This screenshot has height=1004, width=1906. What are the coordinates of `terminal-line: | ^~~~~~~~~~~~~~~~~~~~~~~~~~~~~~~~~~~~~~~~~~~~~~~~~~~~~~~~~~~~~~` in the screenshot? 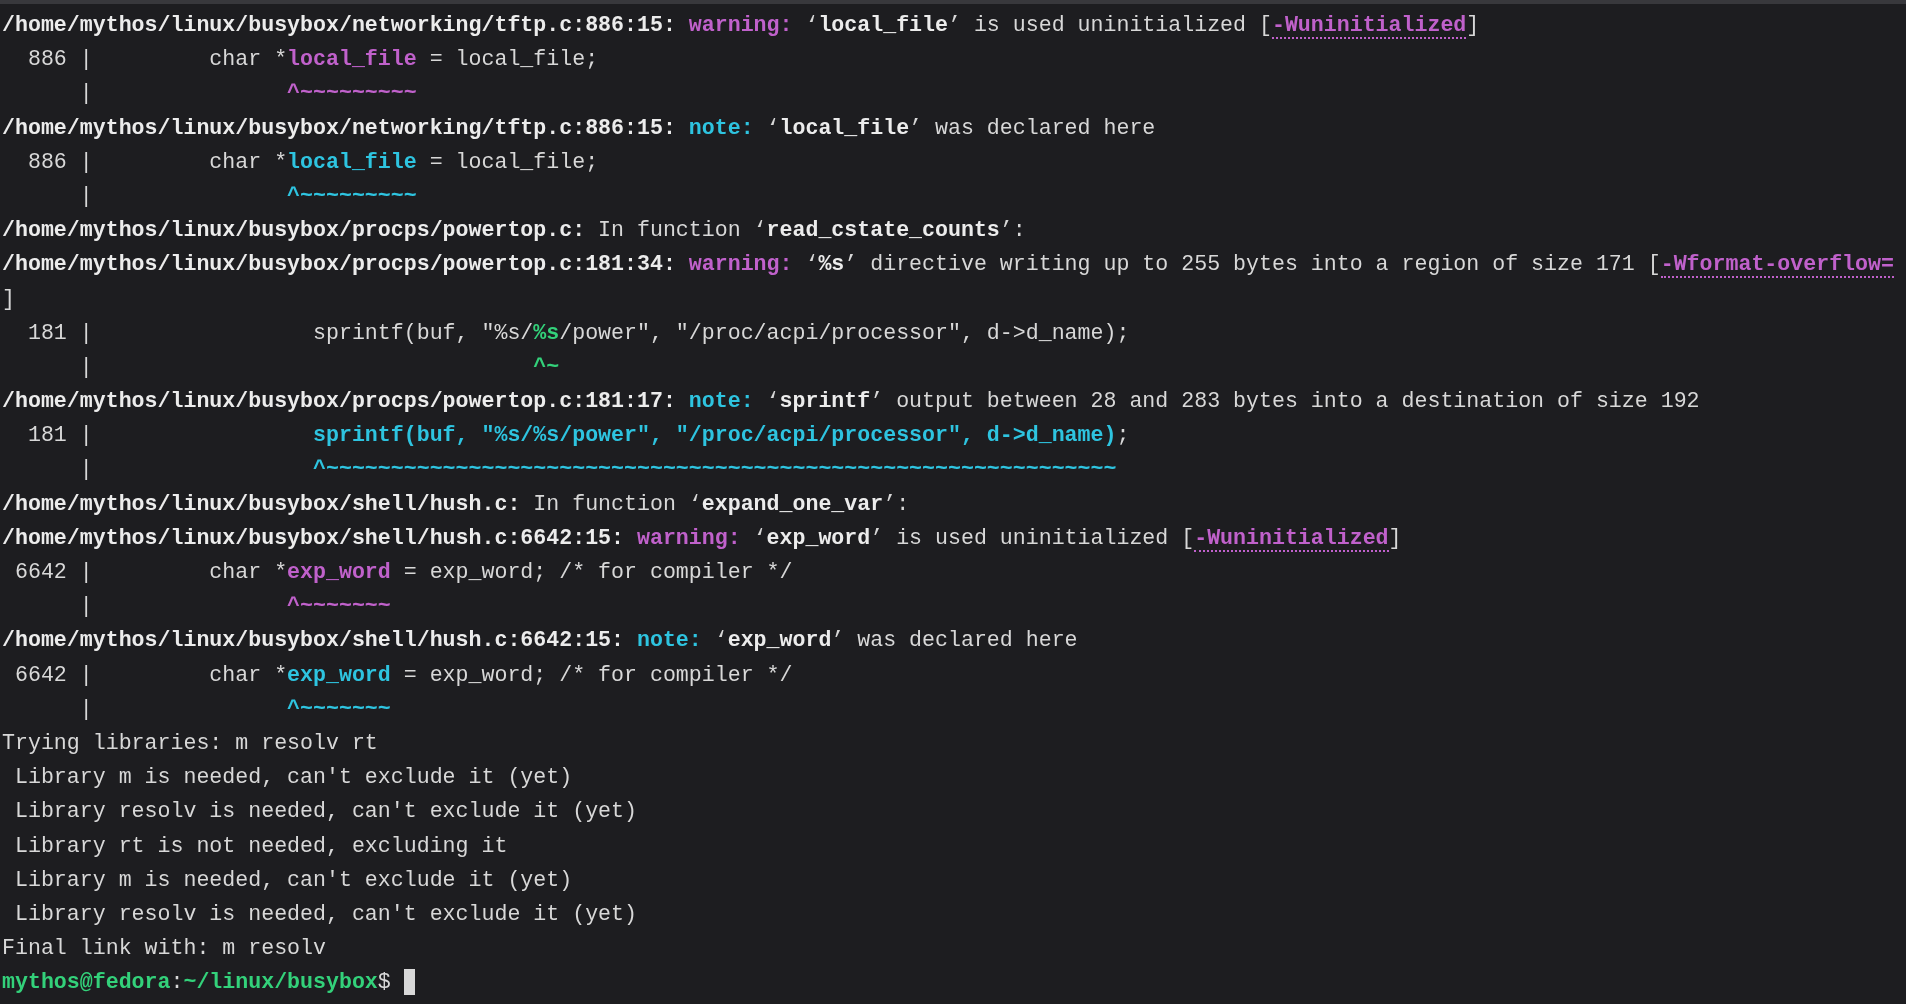 It's located at (597, 470).